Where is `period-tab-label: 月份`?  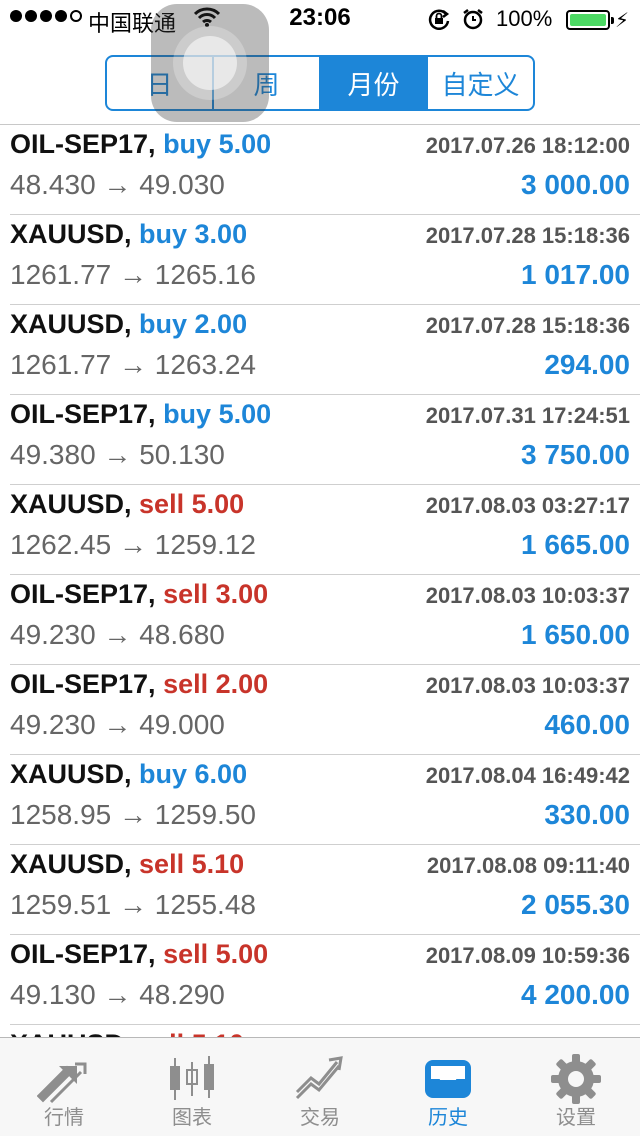 period-tab-label: 月份 is located at coordinates (373, 85).